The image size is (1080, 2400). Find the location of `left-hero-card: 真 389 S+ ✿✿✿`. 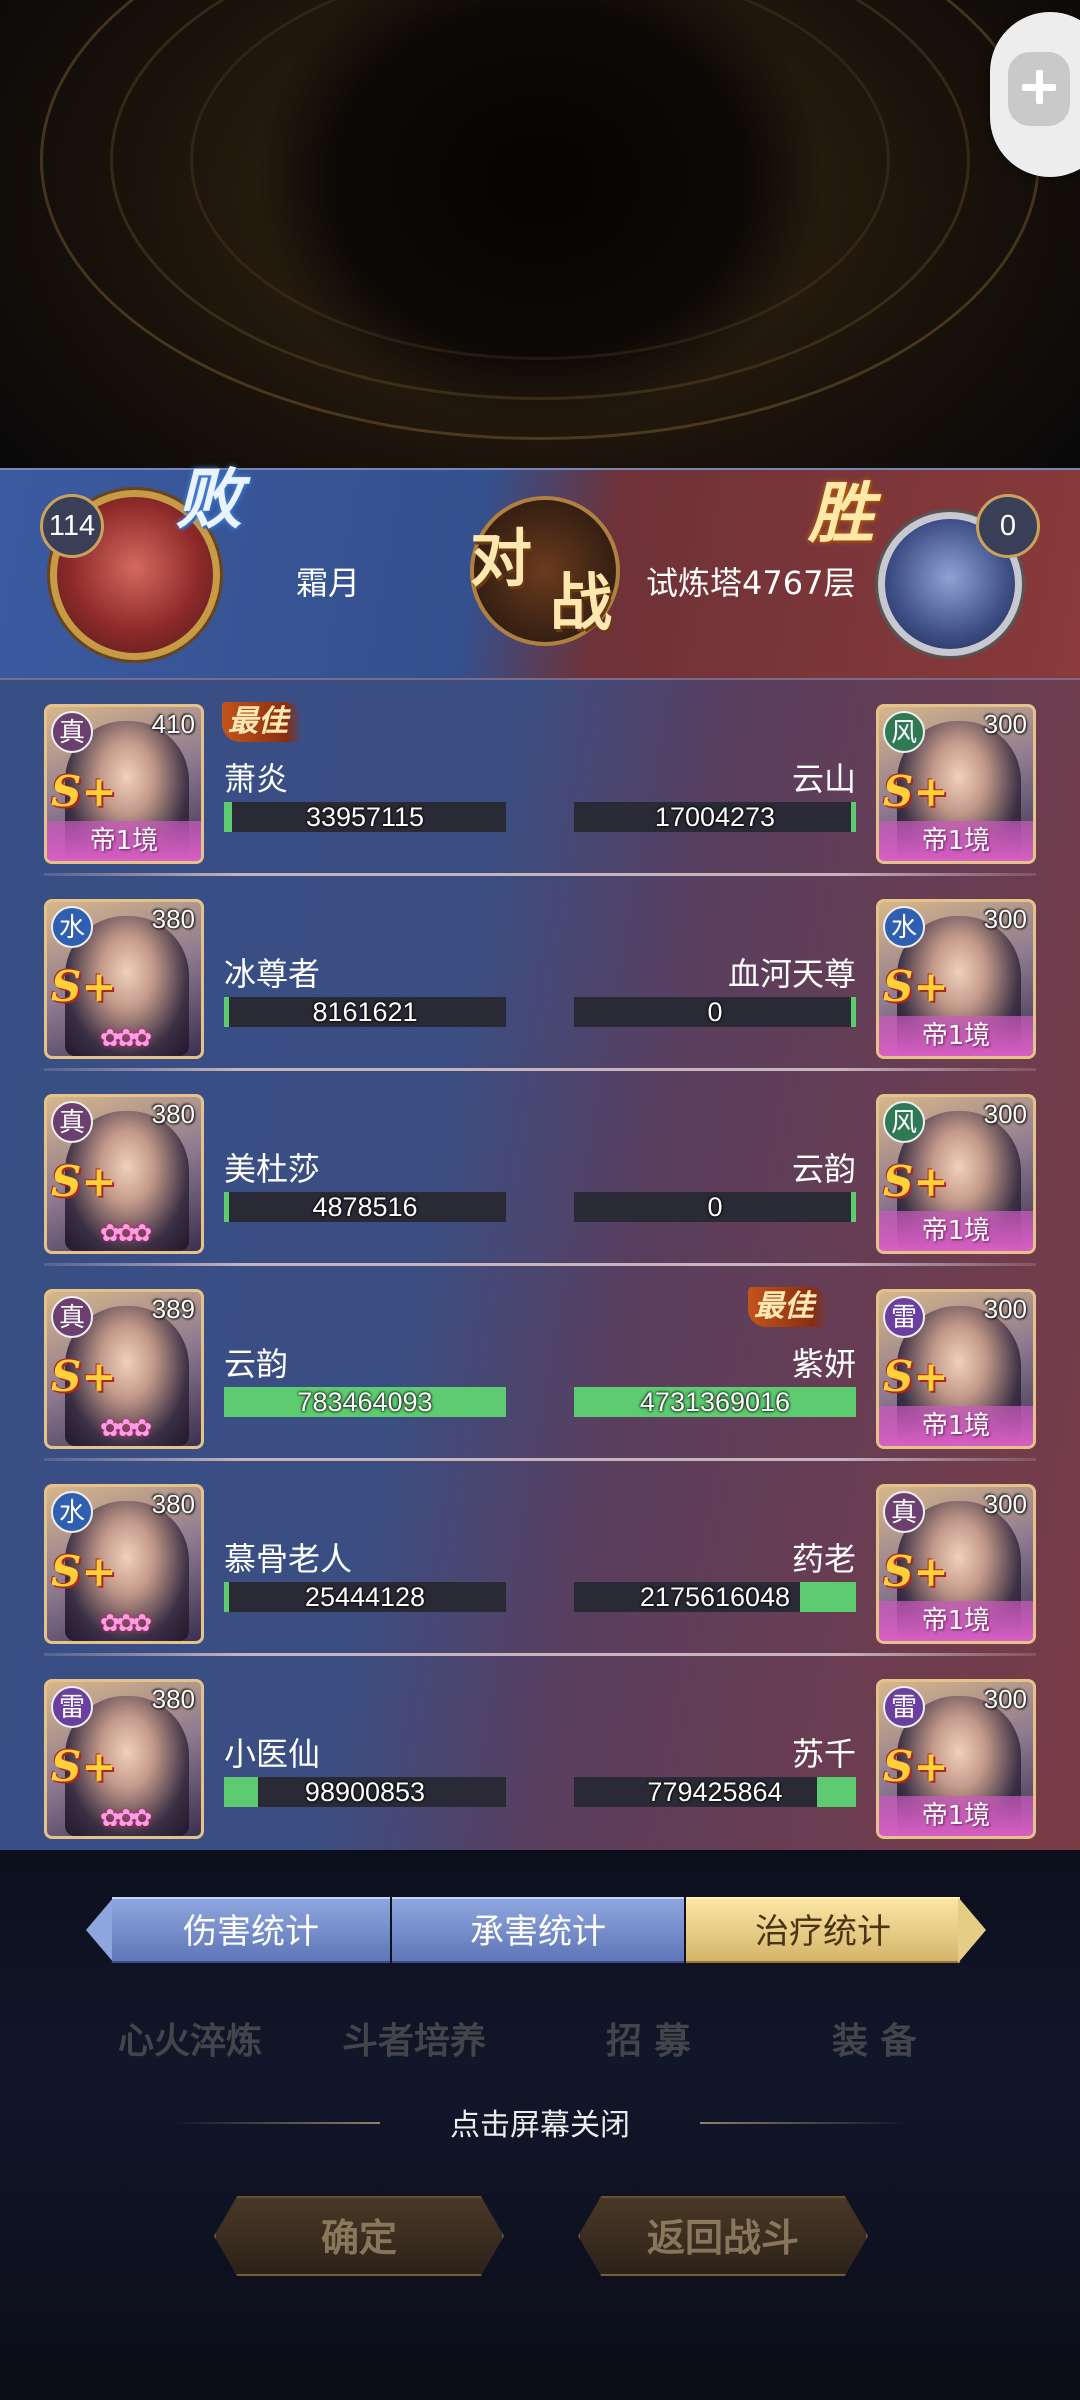

left-hero-card: 真 389 S+ ✿✿✿ is located at coordinates (124, 1369).